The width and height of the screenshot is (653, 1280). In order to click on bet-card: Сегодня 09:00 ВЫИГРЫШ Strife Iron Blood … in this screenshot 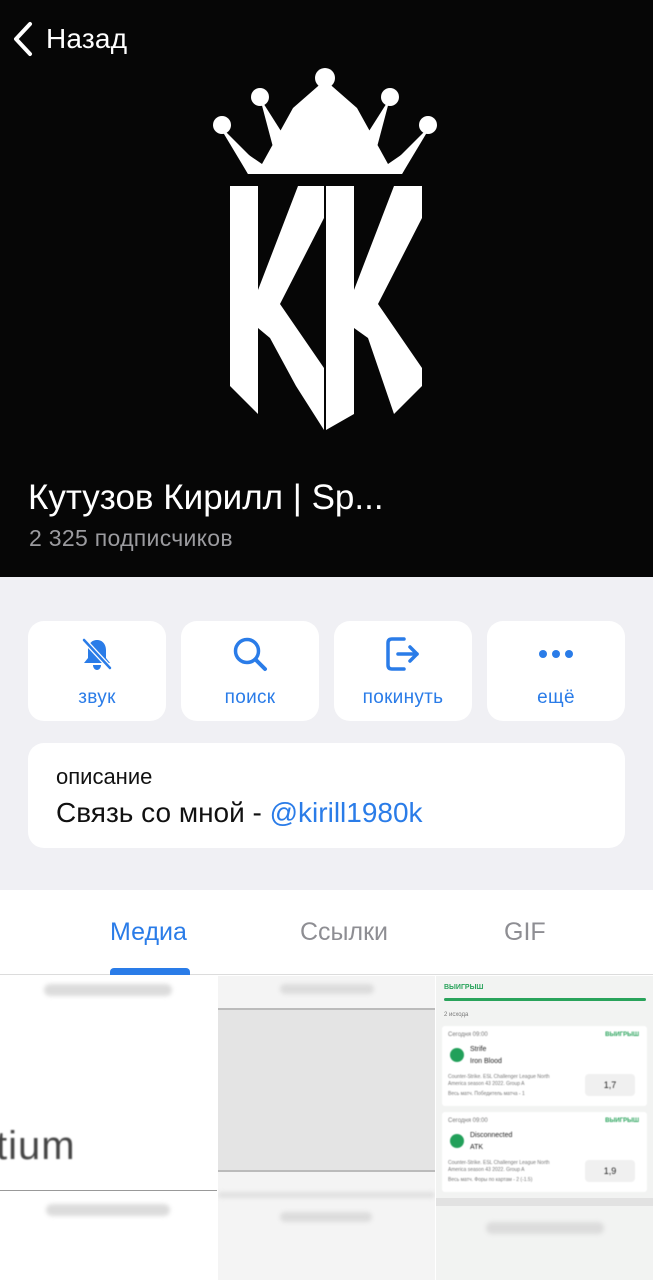, I will do `click(544, 1066)`.